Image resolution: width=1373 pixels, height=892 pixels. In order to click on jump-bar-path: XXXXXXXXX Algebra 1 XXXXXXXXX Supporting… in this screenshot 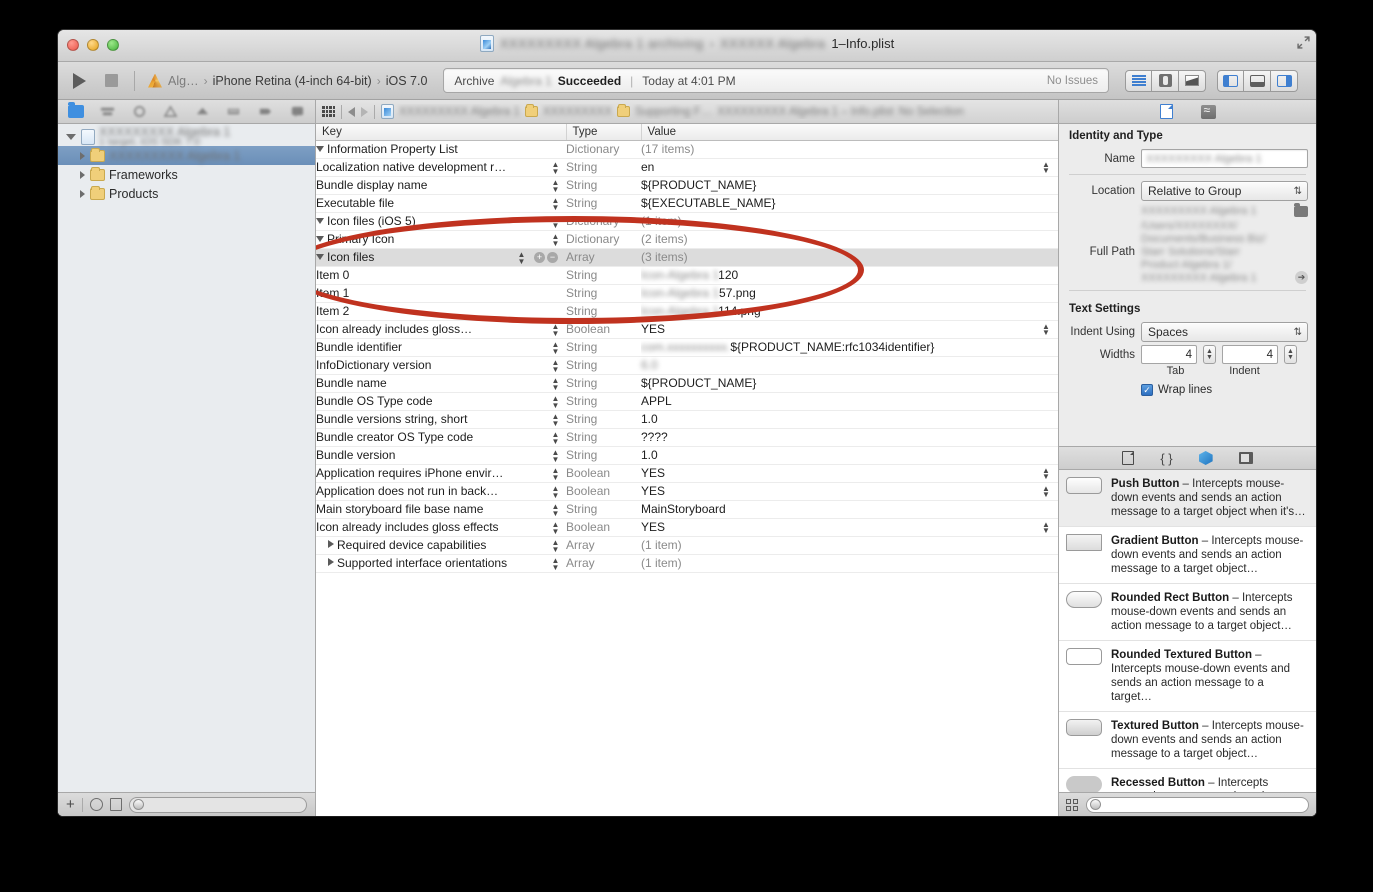, I will do `click(716, 111)`.